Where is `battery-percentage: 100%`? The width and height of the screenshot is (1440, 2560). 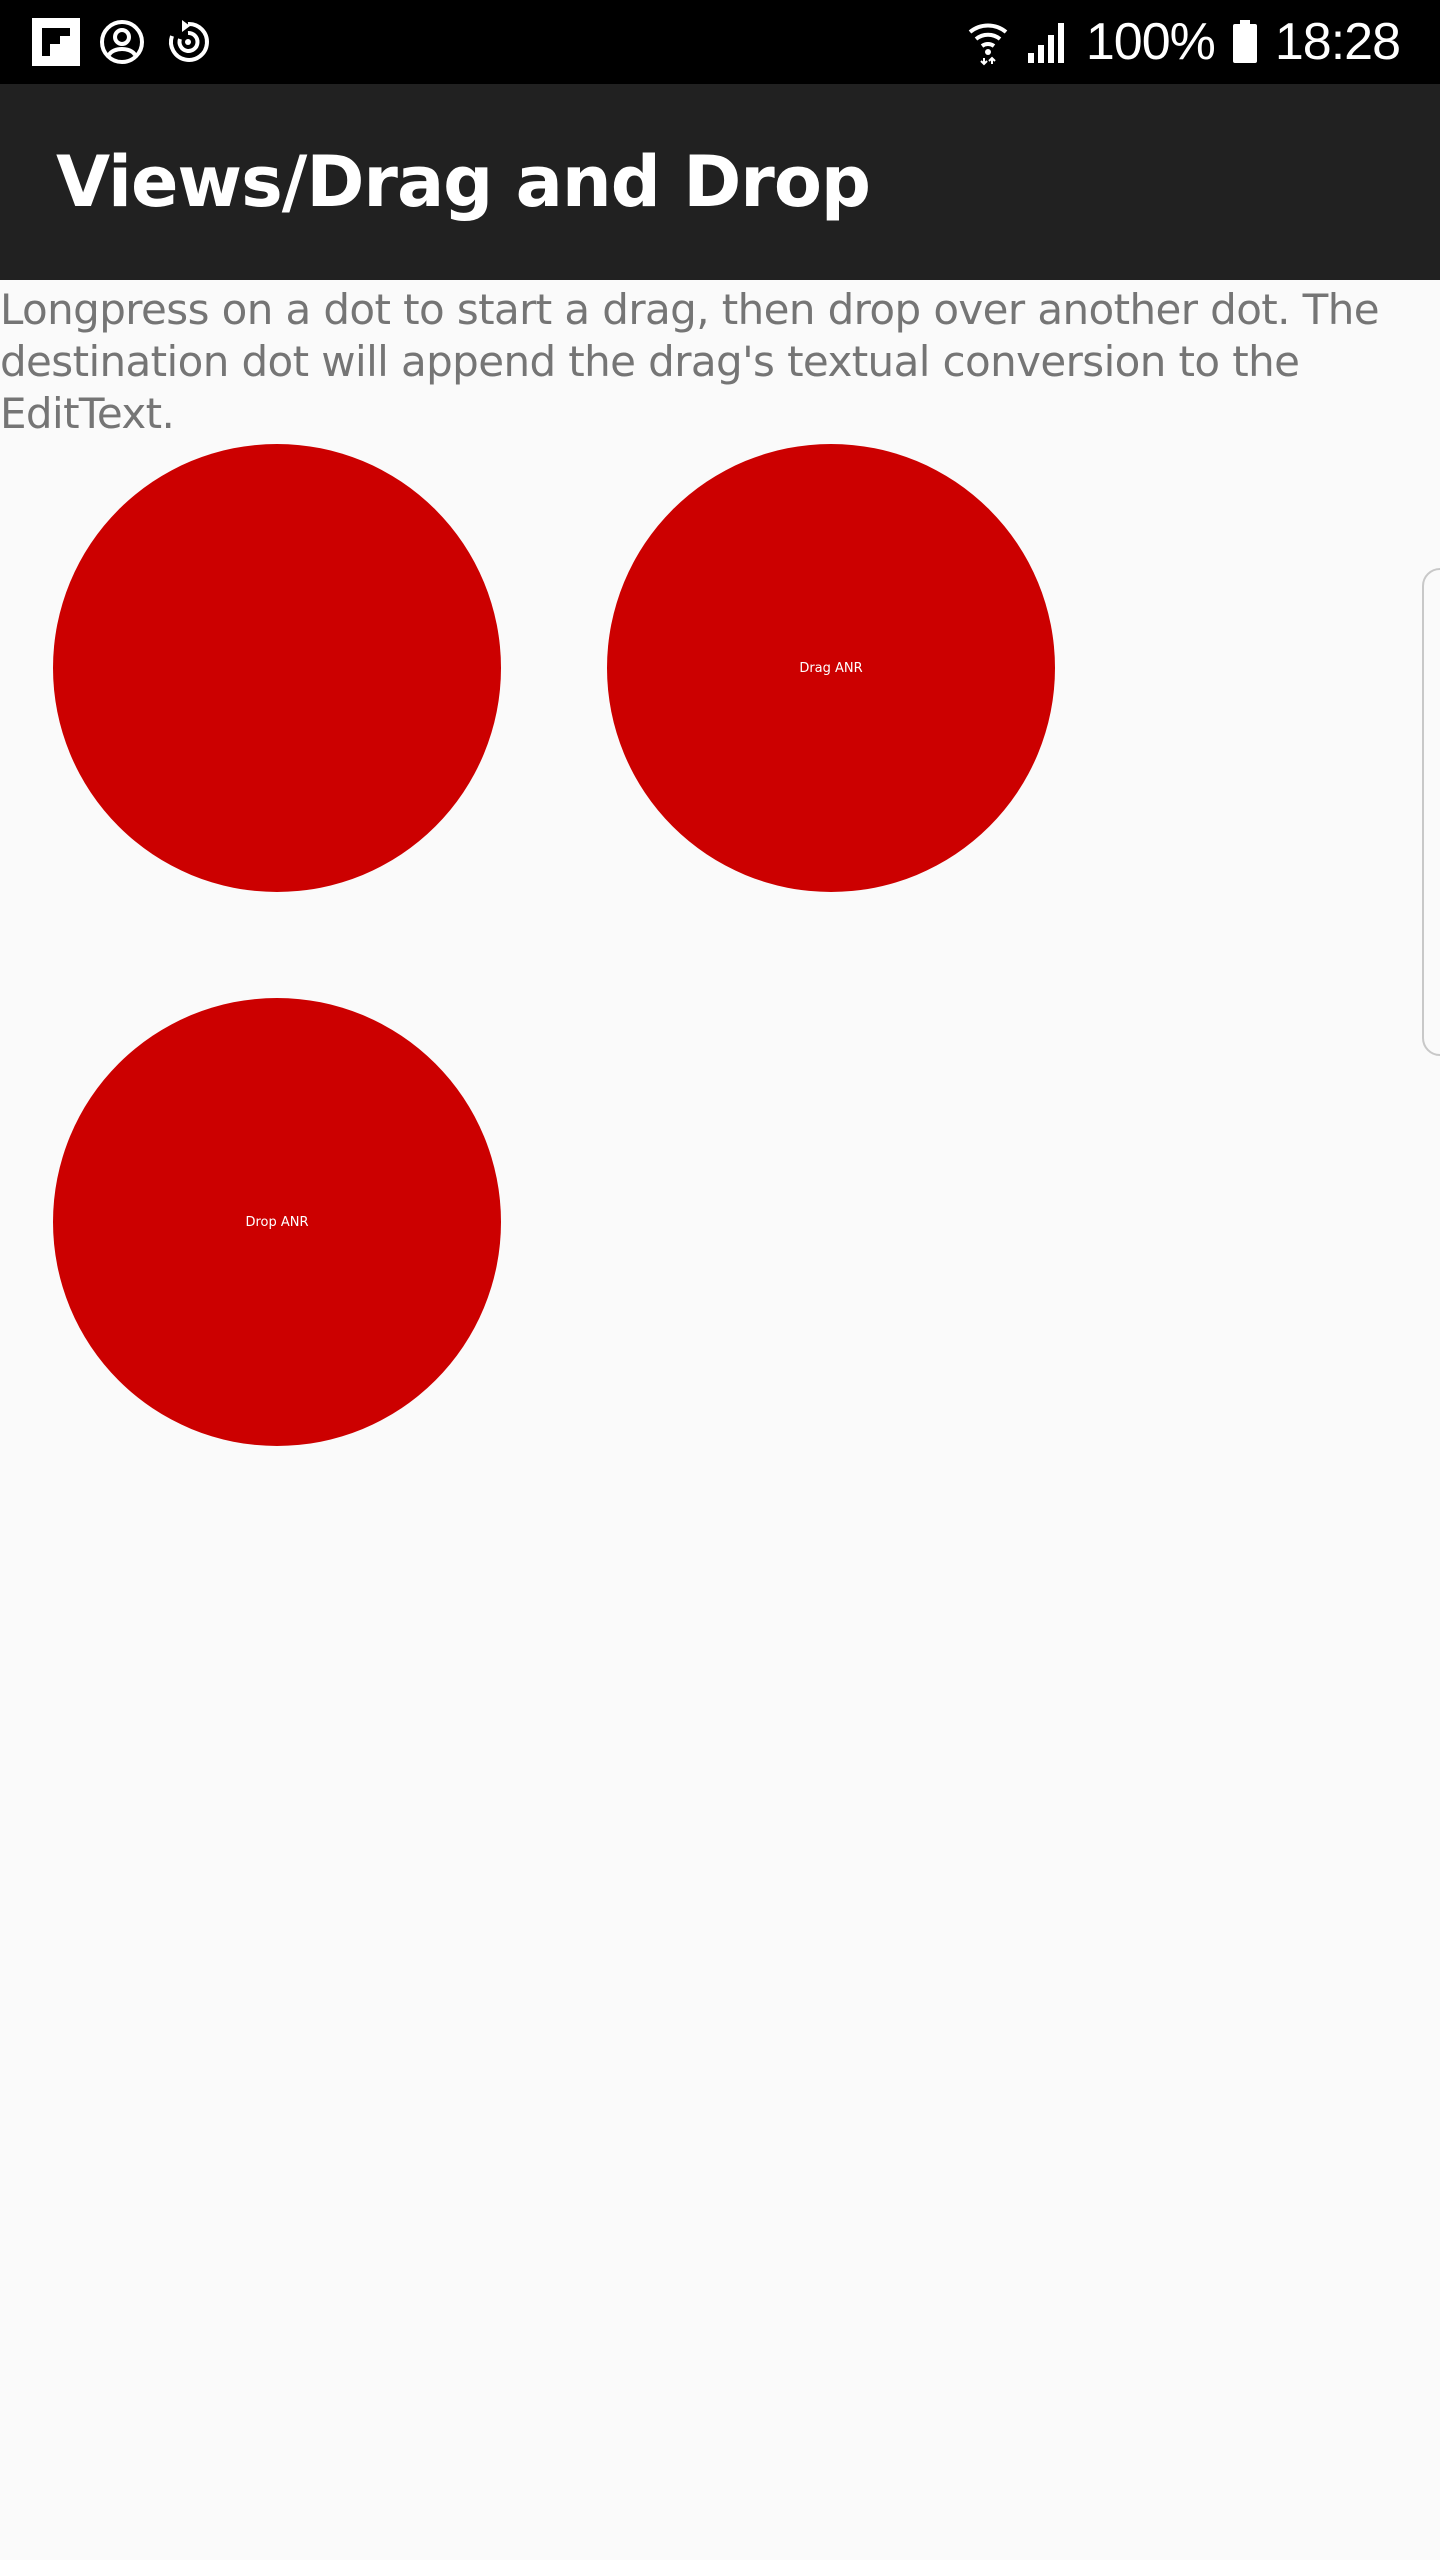
battery-percentage: 100% is located at coordinates (1150, 42).